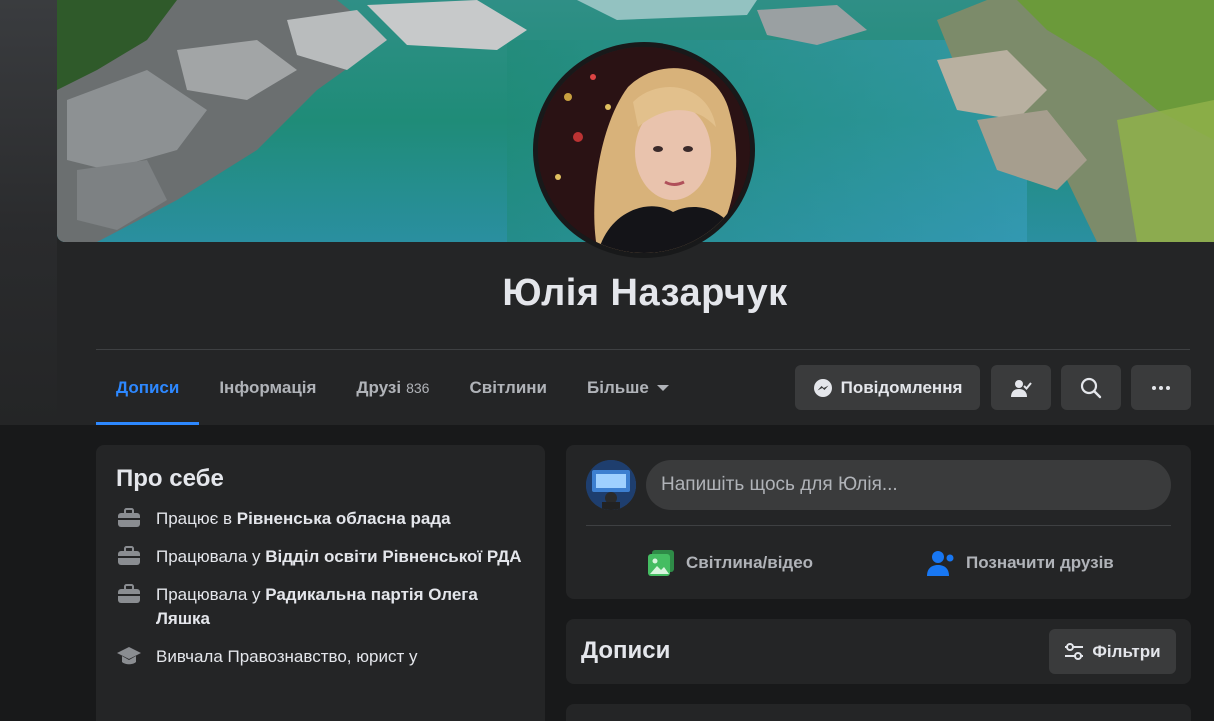 The width and height of the screenshot is (1214, 721). I want to click on tag-friends-icon, so click(940, 563).